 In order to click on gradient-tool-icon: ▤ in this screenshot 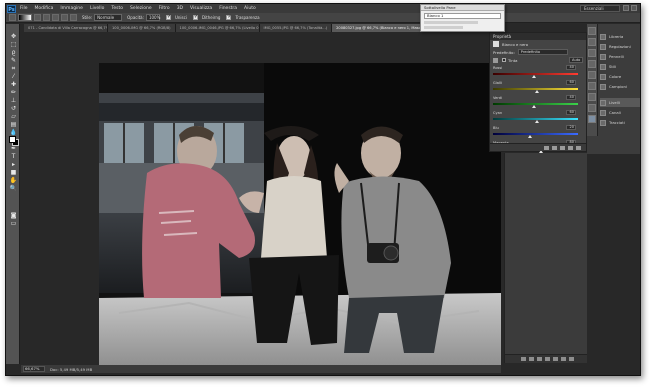, I will do `click(13, 124)`.